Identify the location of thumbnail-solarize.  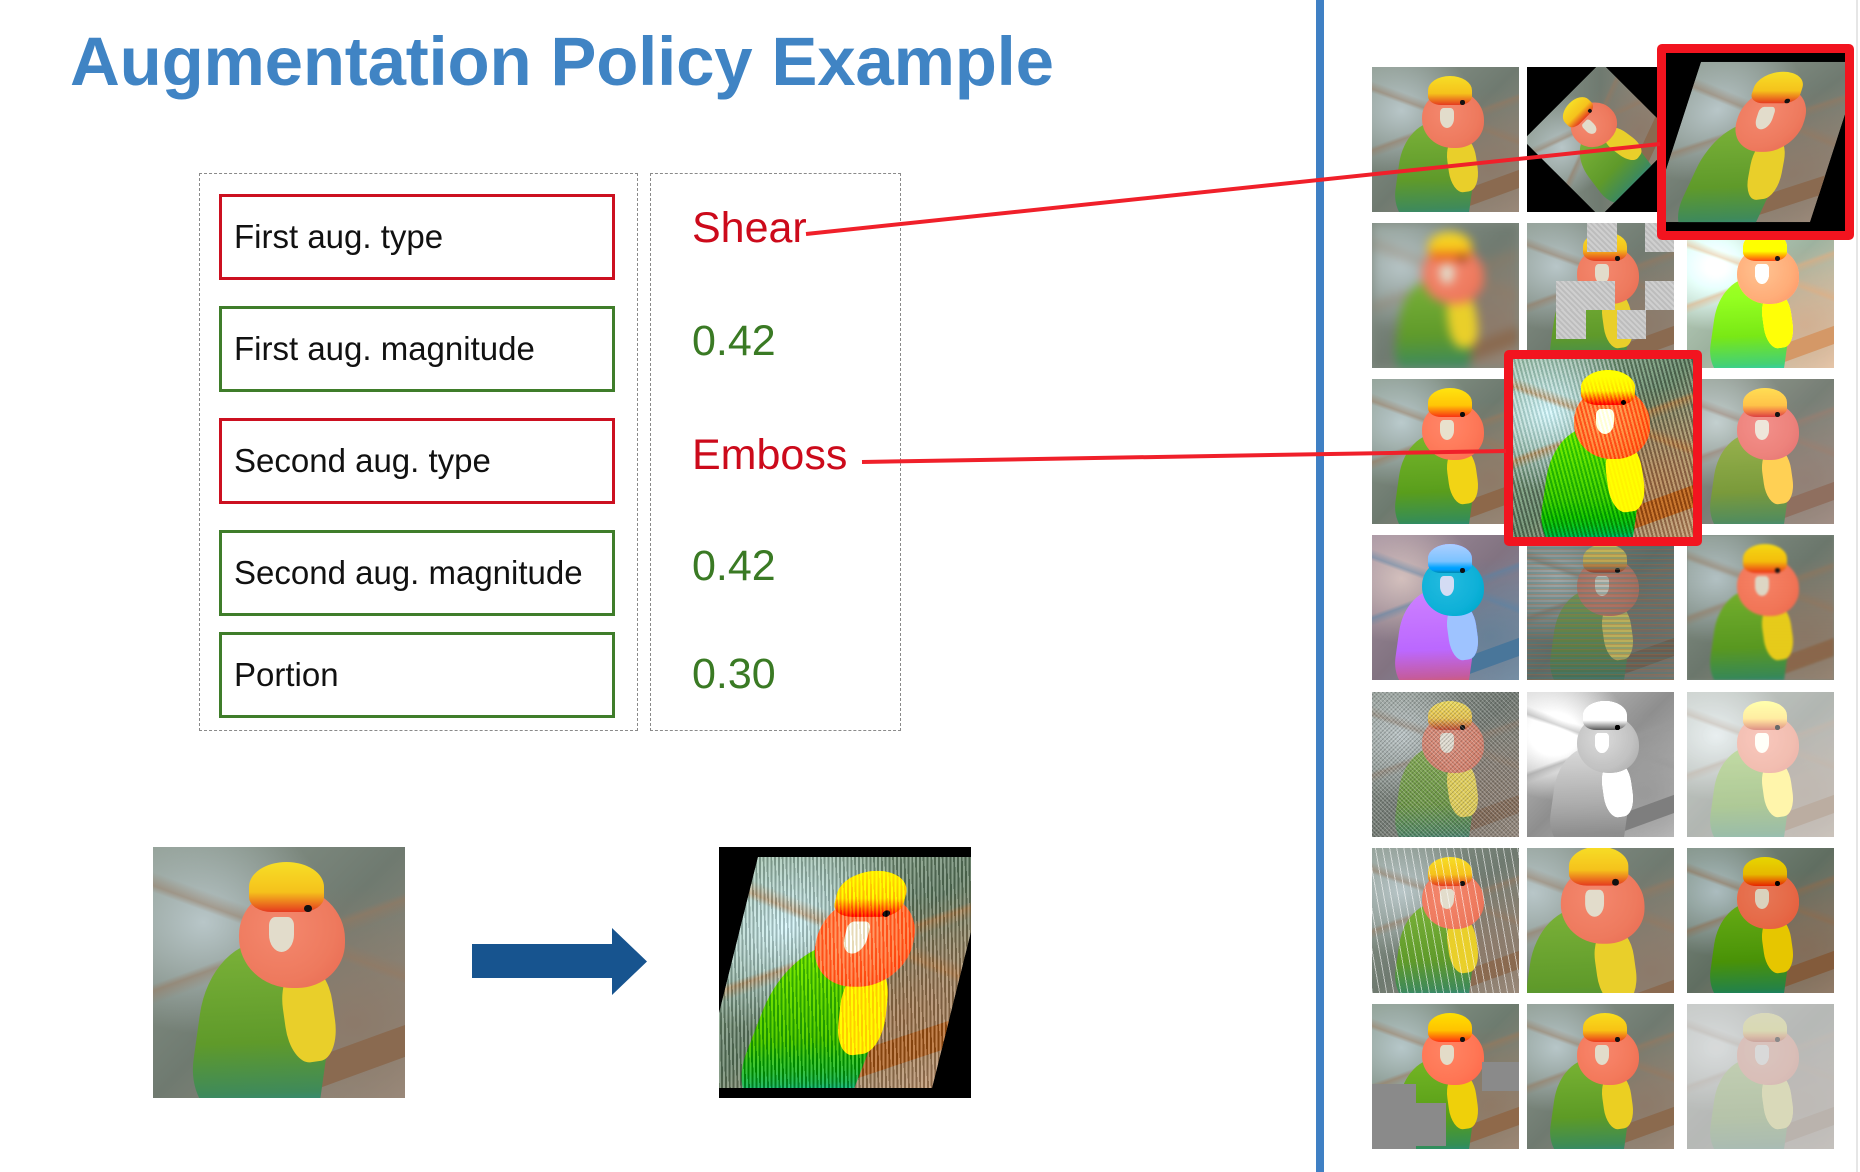
(1600, 764).